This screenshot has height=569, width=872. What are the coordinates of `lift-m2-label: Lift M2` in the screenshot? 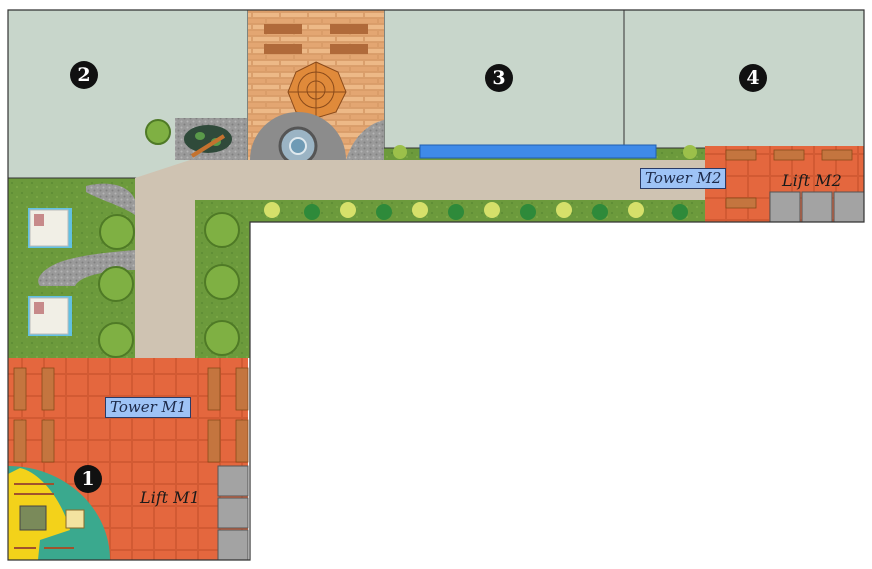 It's located at (812, 180).